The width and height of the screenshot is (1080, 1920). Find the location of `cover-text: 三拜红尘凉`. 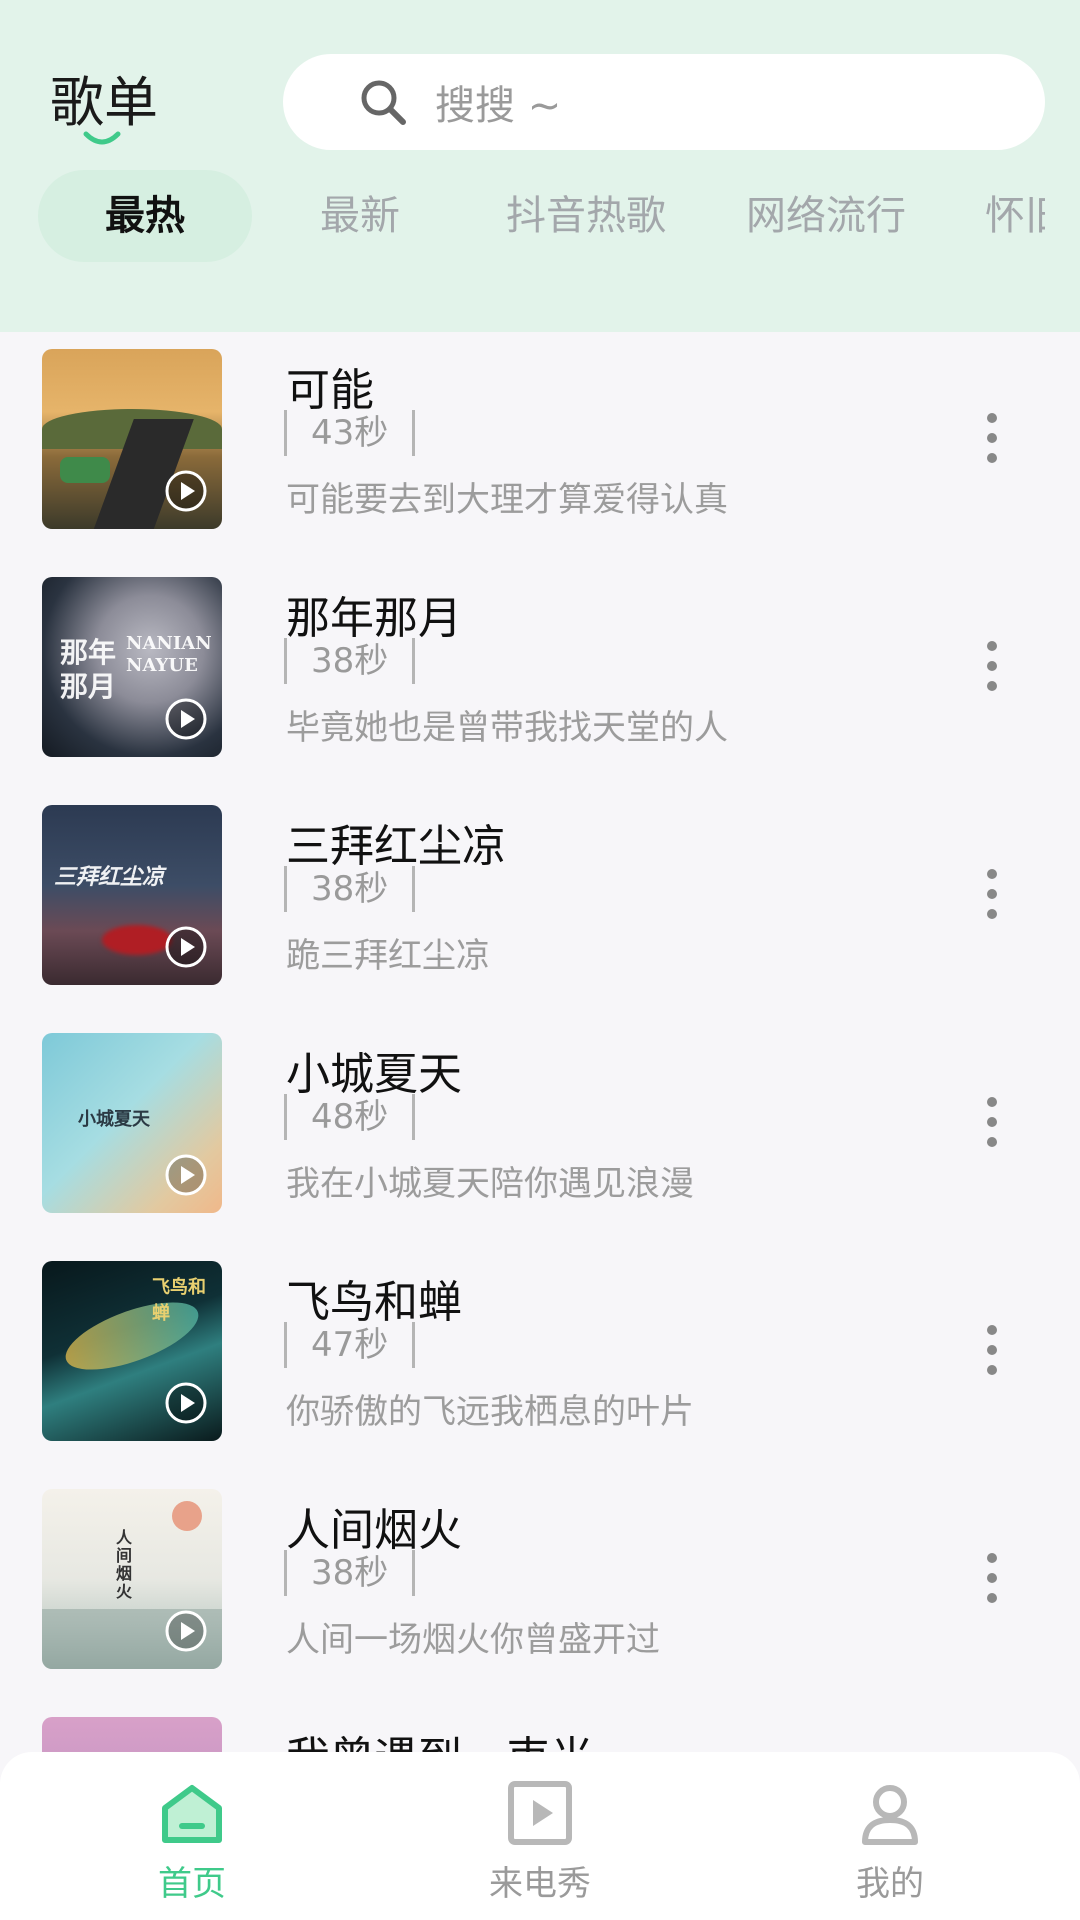

cover-text: 三拜红尘凉 is located at coordinates (109, 877).